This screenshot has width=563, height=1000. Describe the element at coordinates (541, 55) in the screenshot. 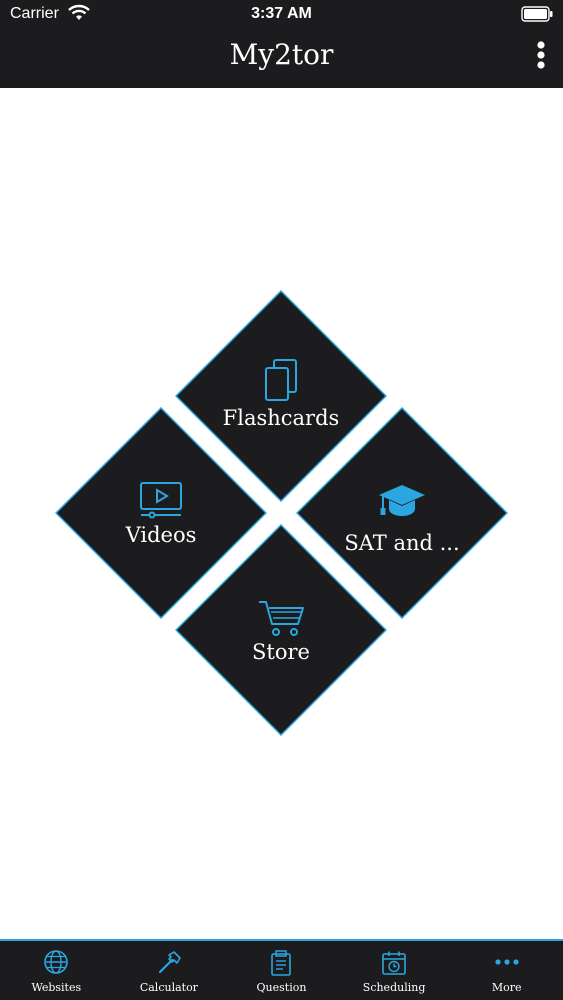

I see `more-vertical-icon` at that location.